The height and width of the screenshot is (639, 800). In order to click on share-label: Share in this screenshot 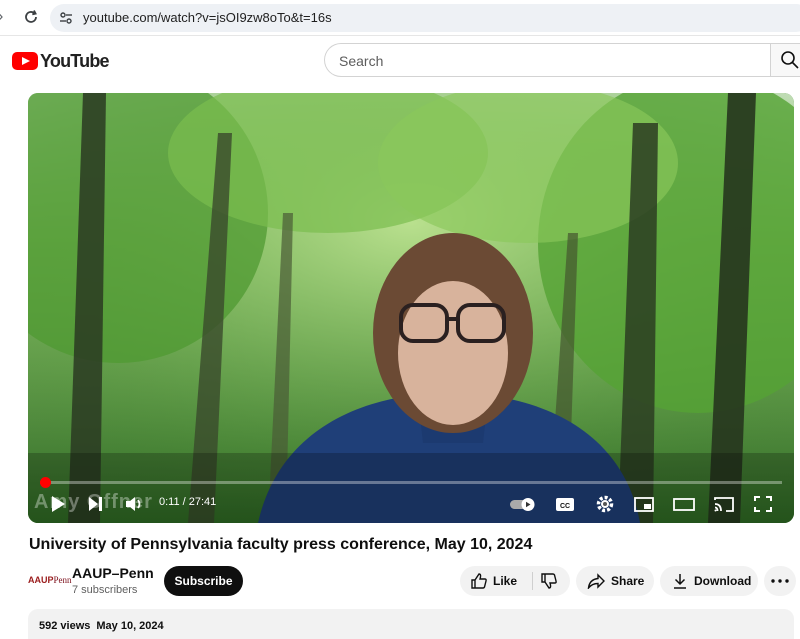, I will do `click(628, 581)`.